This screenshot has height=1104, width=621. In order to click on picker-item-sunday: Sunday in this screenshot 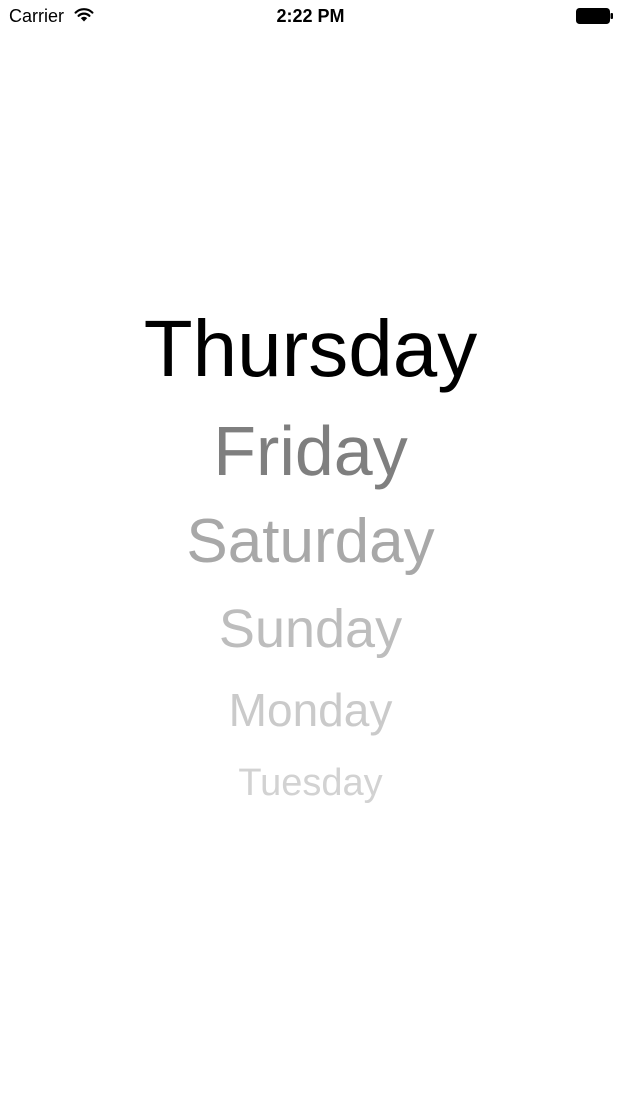, I will do `click(310, 629)`.